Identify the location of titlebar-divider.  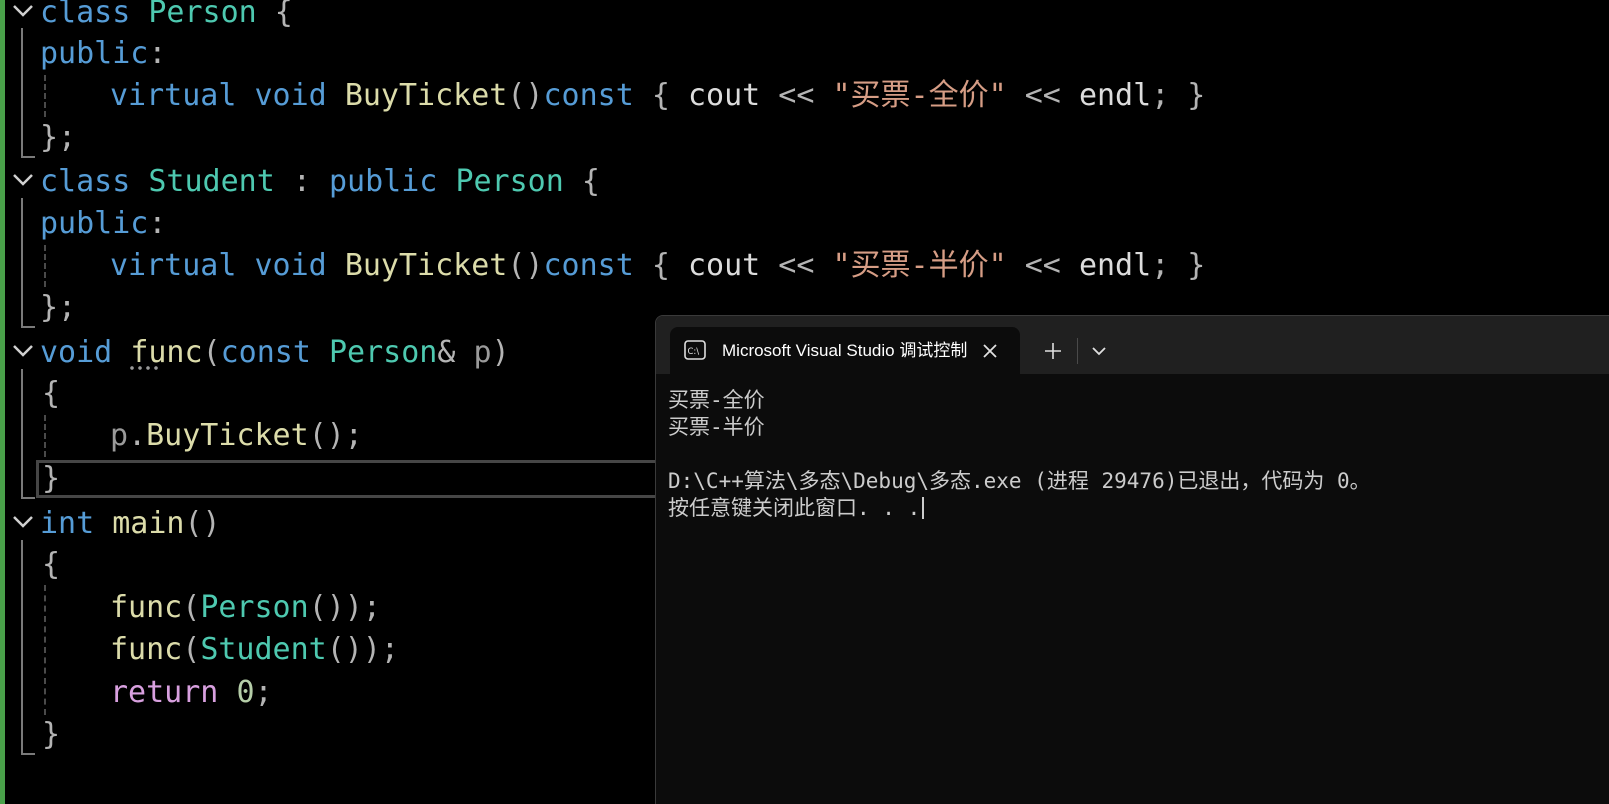
(1077, 351).